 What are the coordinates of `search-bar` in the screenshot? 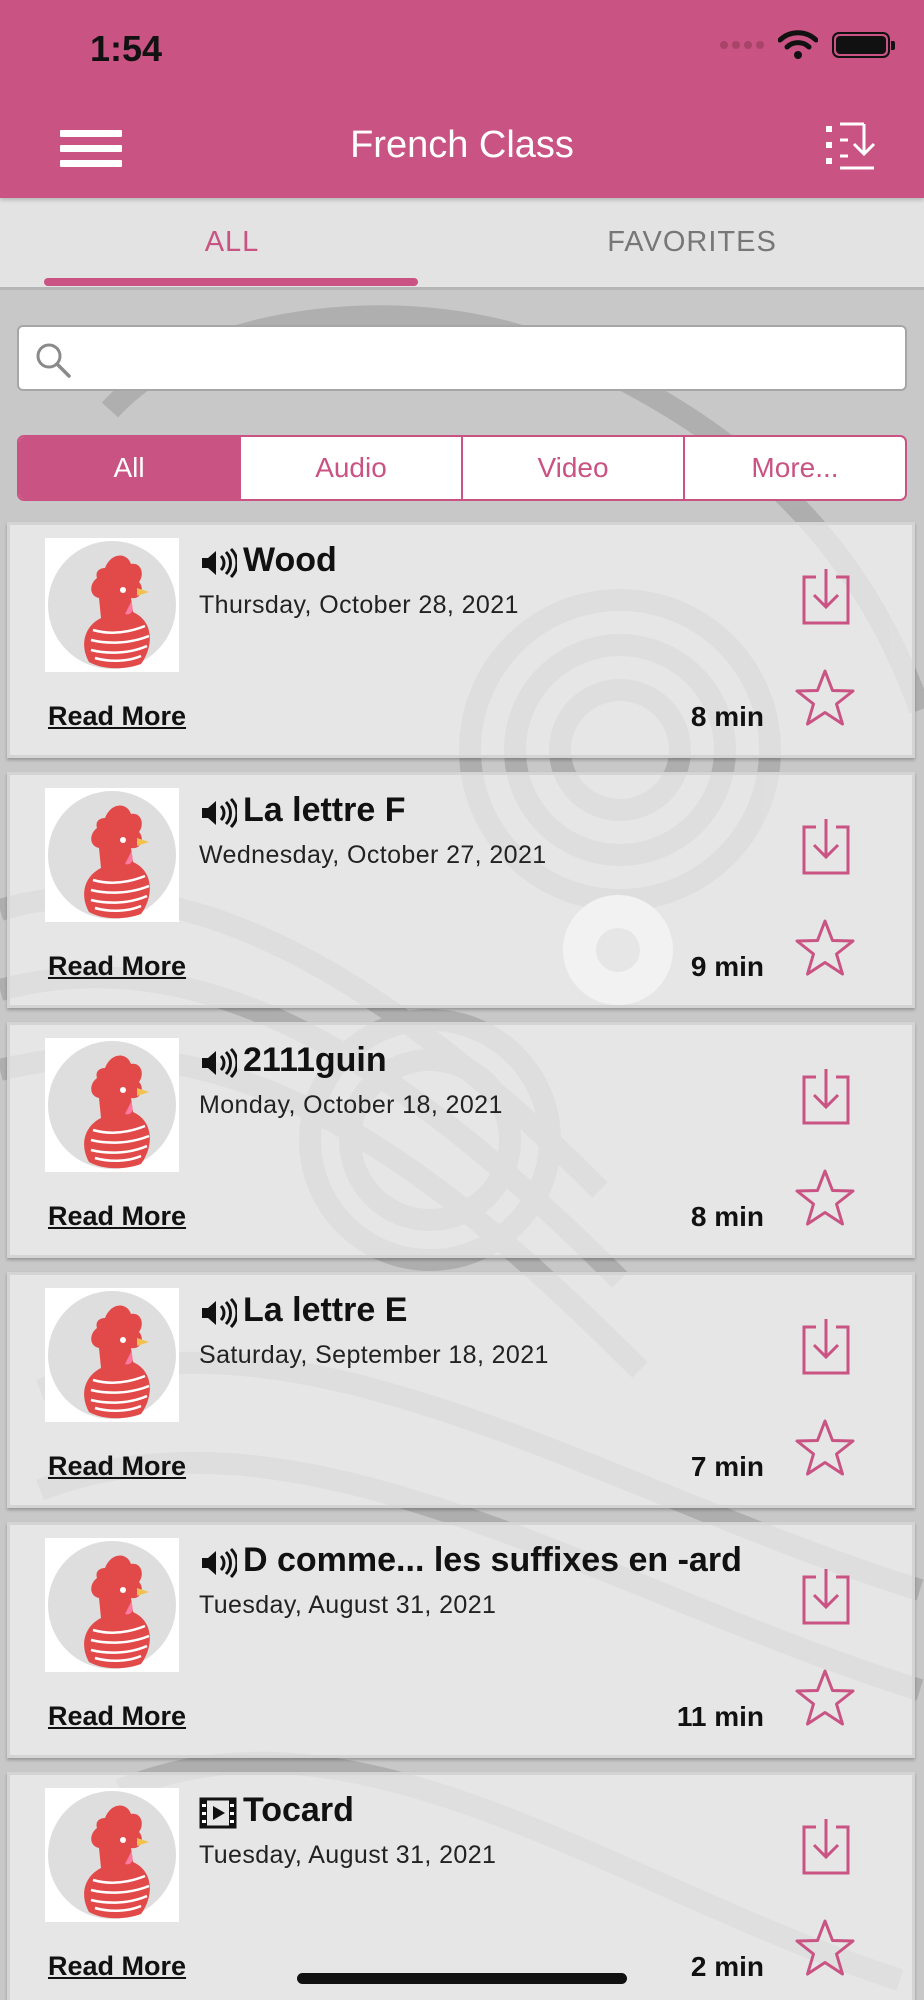 It's located at (462, 358).